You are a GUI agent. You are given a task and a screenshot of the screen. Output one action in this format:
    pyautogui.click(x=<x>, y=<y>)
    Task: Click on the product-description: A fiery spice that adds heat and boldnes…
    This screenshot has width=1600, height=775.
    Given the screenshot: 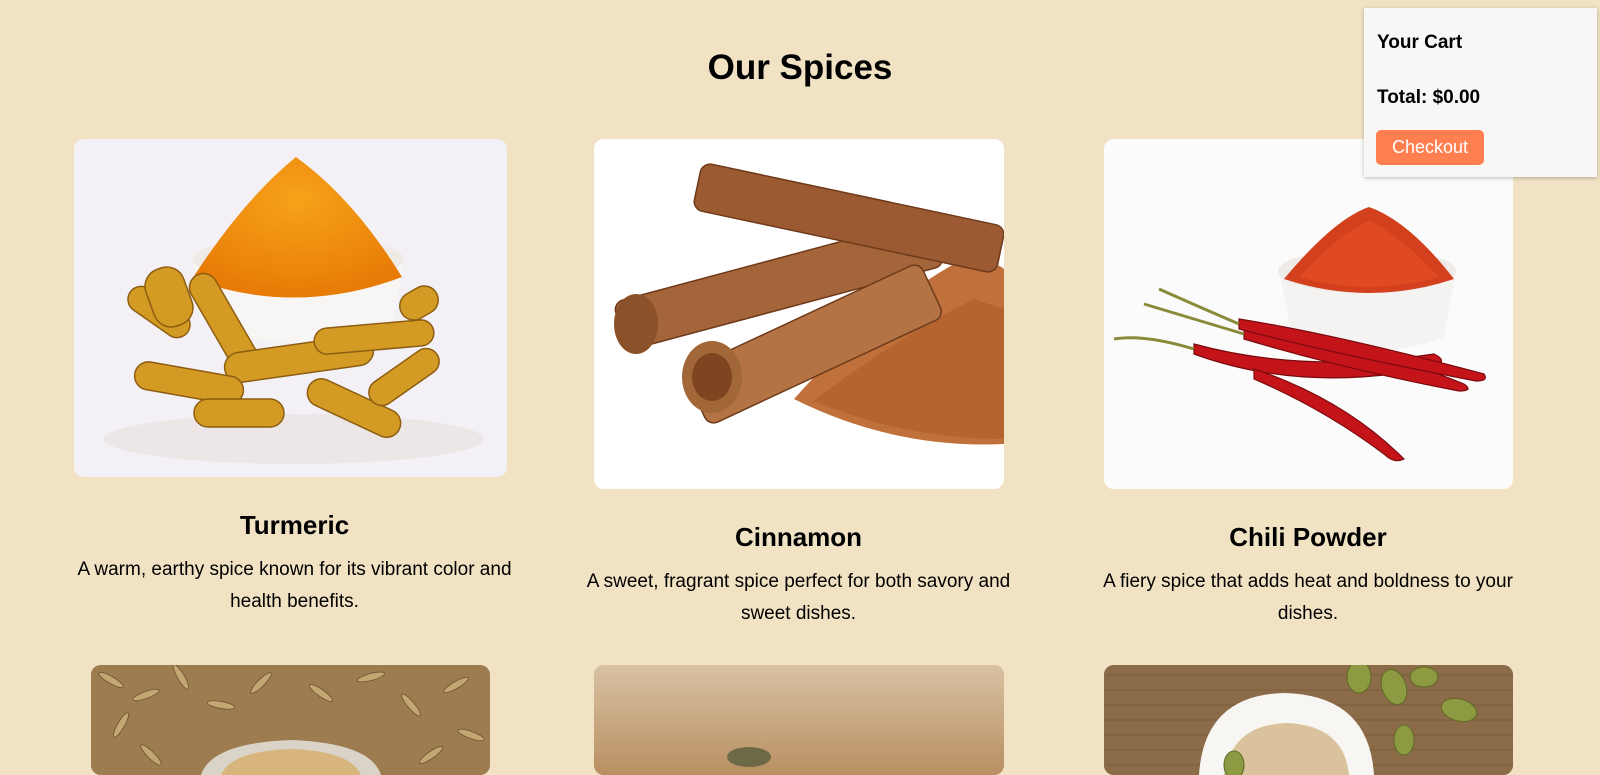 What is the action you would take?
    pyautogui.click(x=1308, y=597)
    